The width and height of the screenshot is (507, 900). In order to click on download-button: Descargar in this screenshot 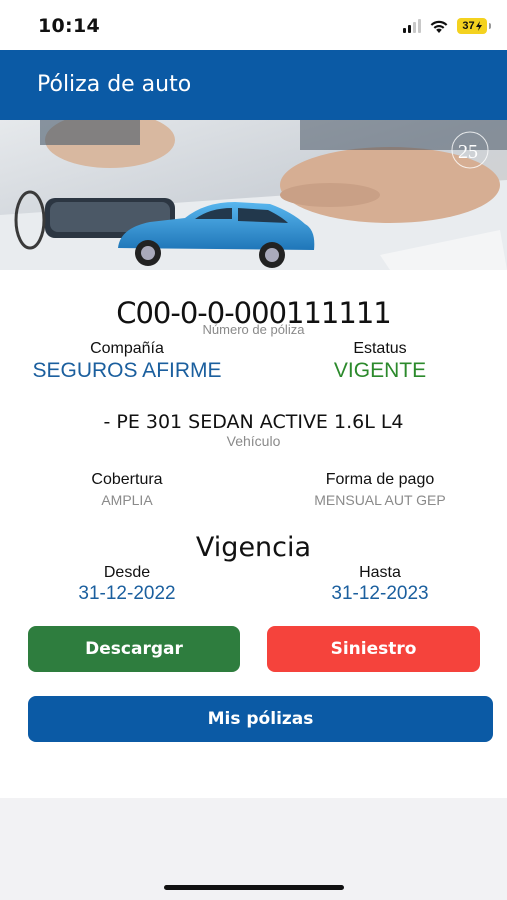, I will do `click(134, 649)`.